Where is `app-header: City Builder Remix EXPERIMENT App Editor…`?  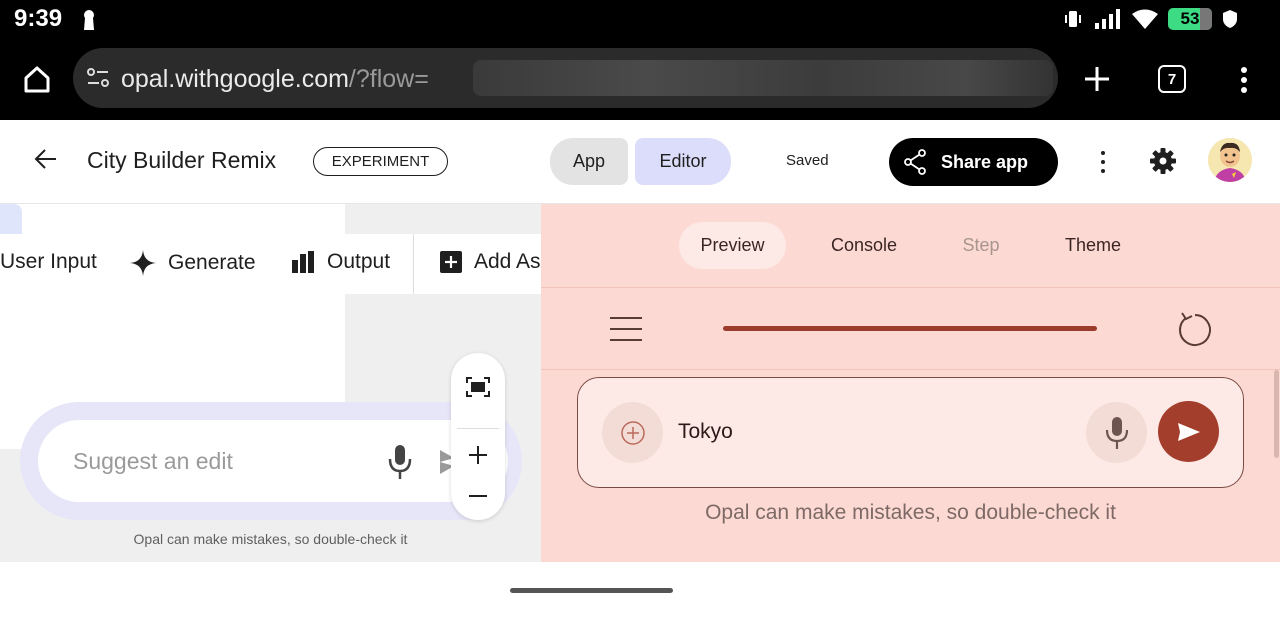 app-header: City Builder Remix EXPERIMENT App Editor… is located at coordinates (640, 162).